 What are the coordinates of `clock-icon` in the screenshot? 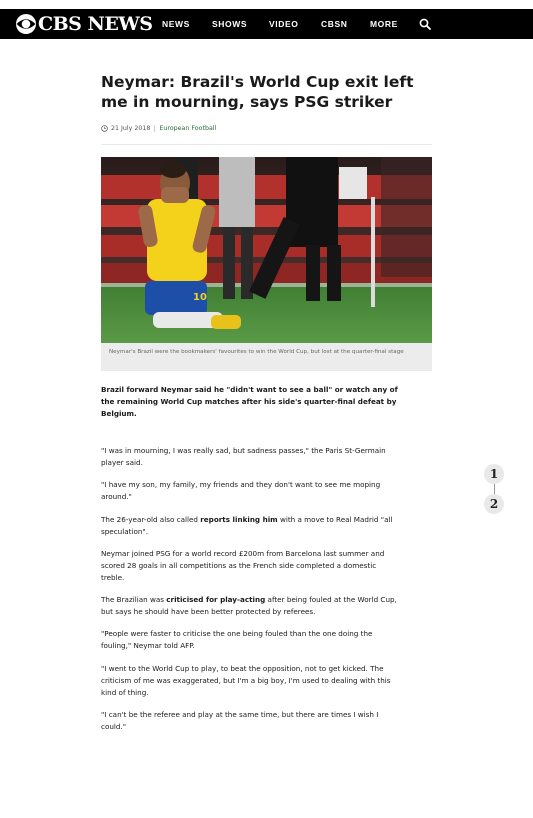 It's located at (104, 128).